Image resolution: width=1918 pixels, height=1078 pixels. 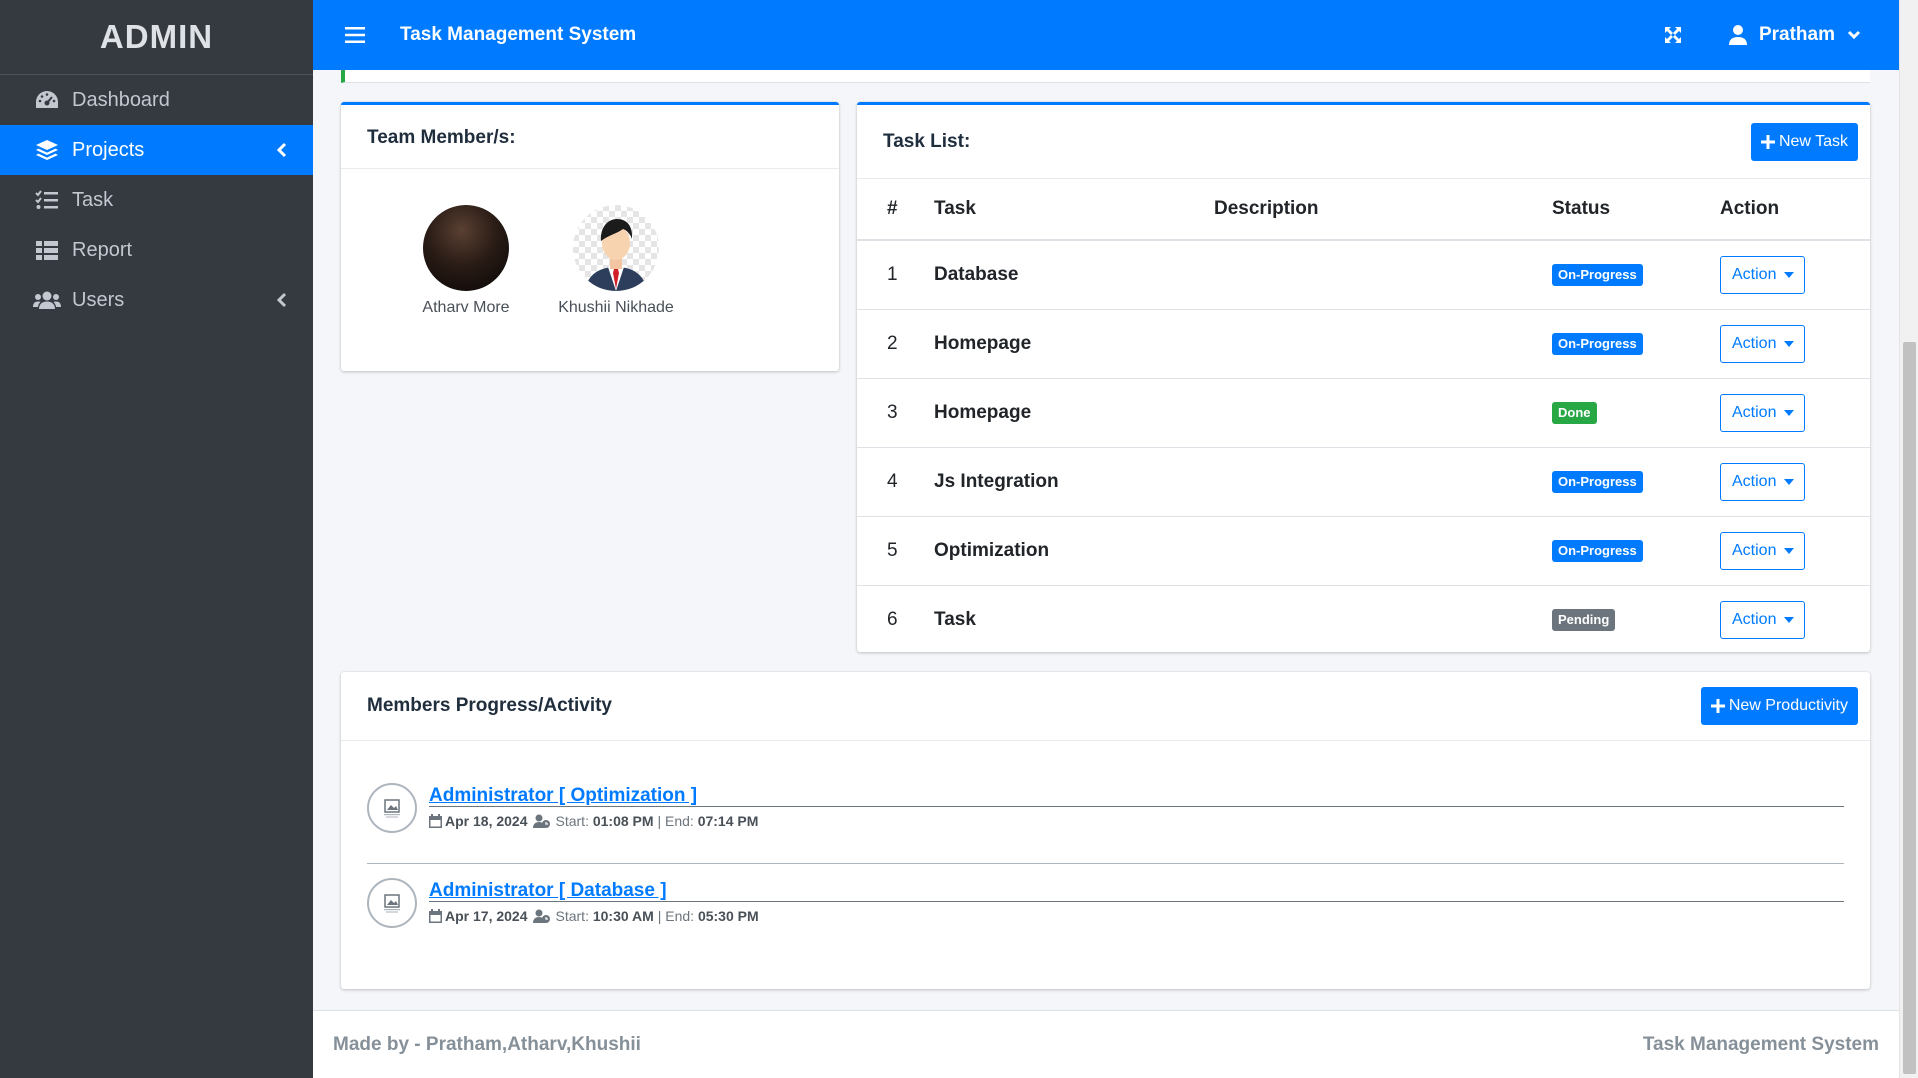 What do you see at coordinates (728, 821) in the screenshot?
I see `activity-end-time: 07:14 PM` at bounding box center [728, 821].